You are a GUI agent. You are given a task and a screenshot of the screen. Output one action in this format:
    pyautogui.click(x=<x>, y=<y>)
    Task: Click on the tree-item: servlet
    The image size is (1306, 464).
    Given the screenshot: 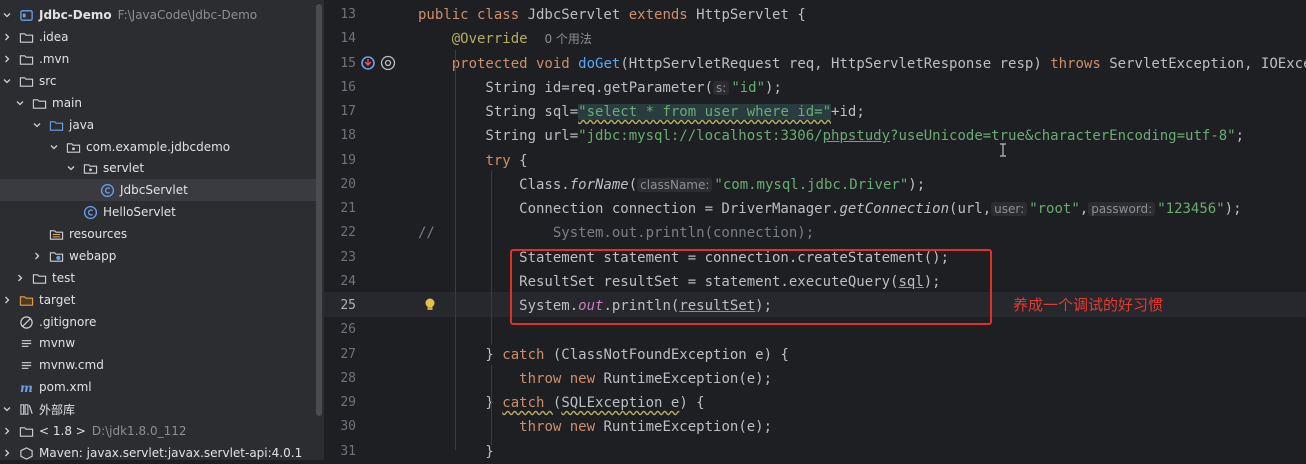 What is the action you would take?
    pyautogui.click(x=158, y=168)
    